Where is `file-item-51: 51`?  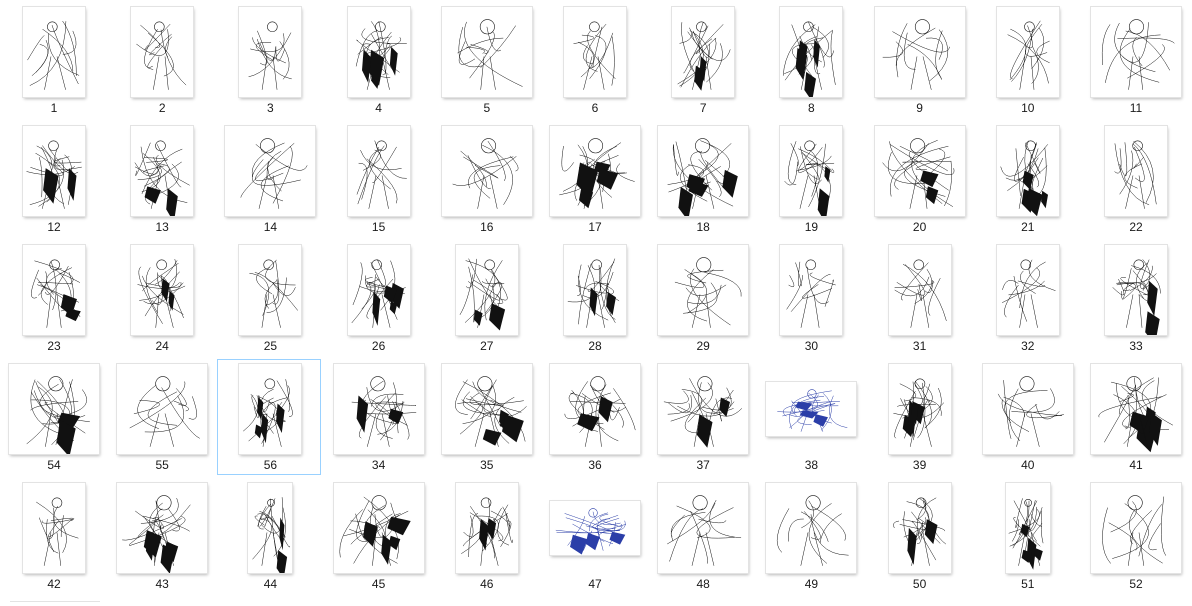
file-item-51: 51 is located at coordinates (1027, 536).